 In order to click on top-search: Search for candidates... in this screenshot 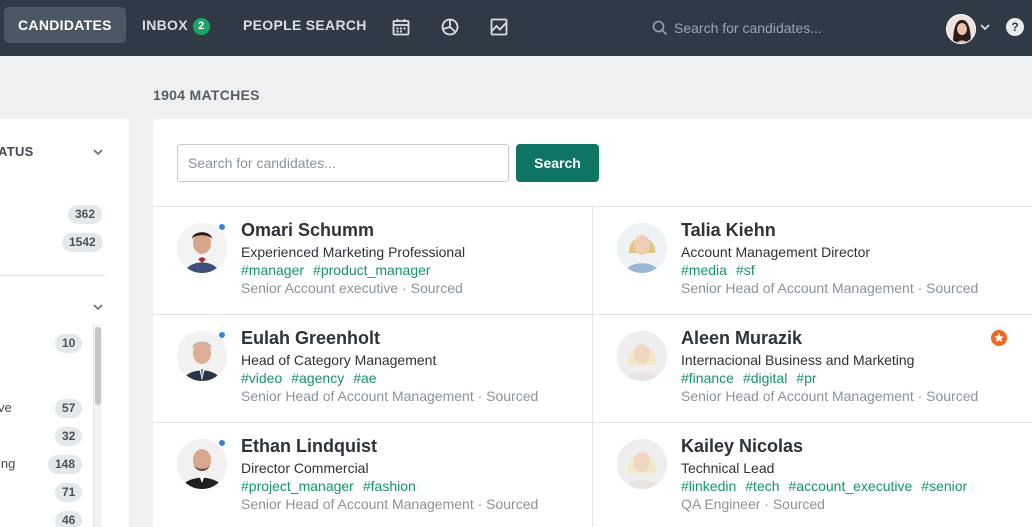, I will do `click(762, 28)`.